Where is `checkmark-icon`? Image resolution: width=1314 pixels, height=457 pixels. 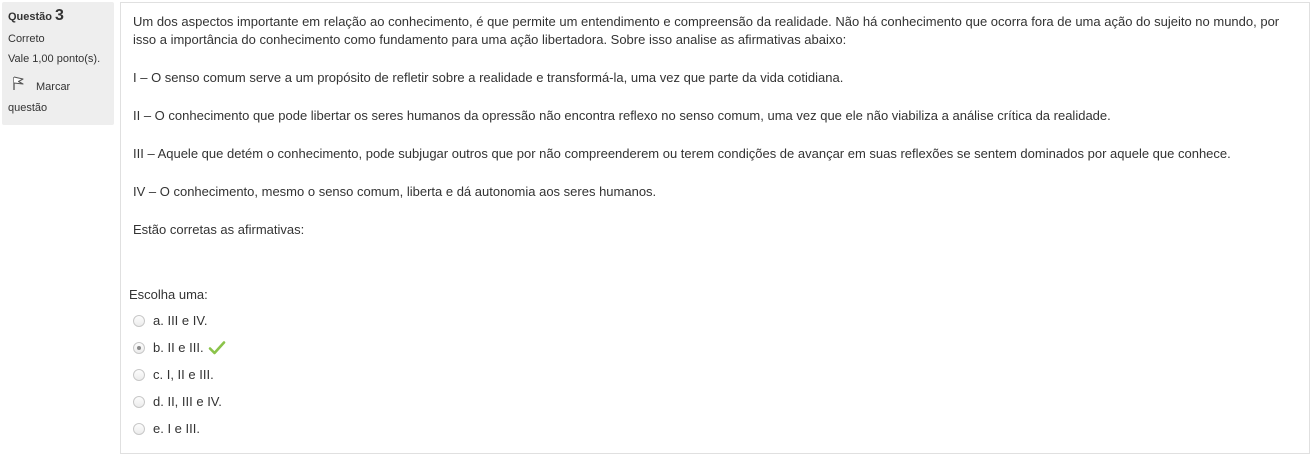
checkmark-icon is located at coordinates (216, 347).